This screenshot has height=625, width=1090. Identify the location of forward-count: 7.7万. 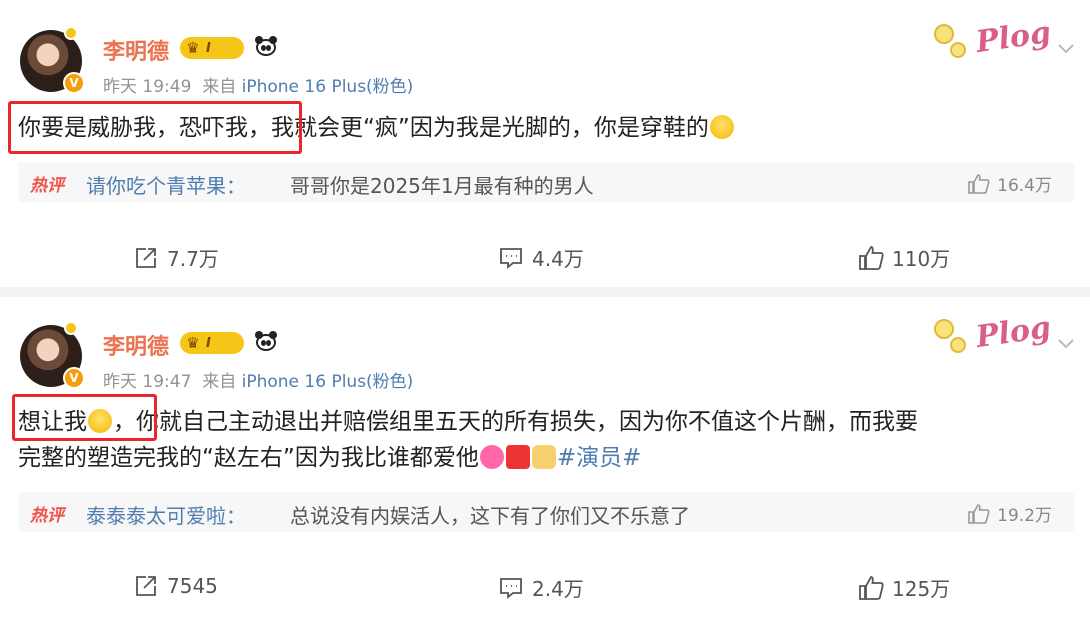
(193, 259).